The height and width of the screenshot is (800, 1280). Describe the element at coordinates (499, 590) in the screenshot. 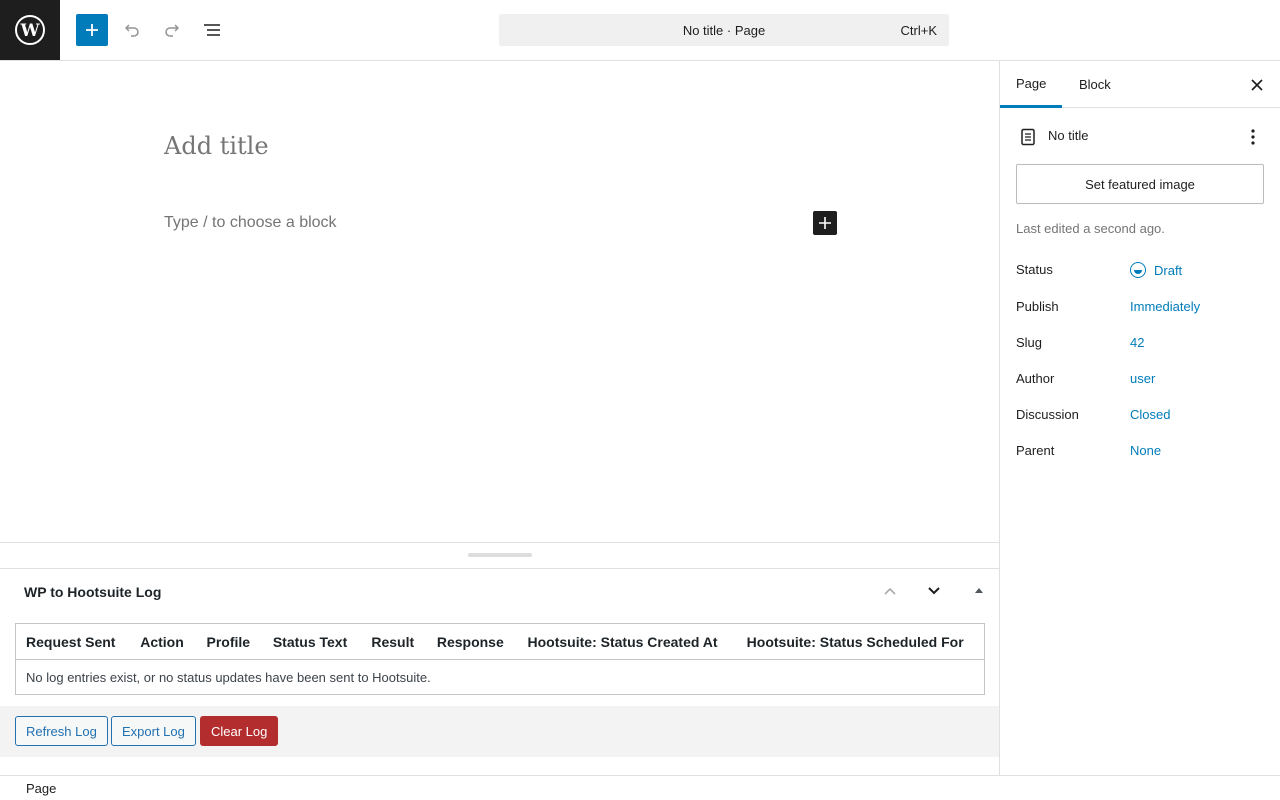

I see `metabox-header: WP to Hootsuite Log` at that location.